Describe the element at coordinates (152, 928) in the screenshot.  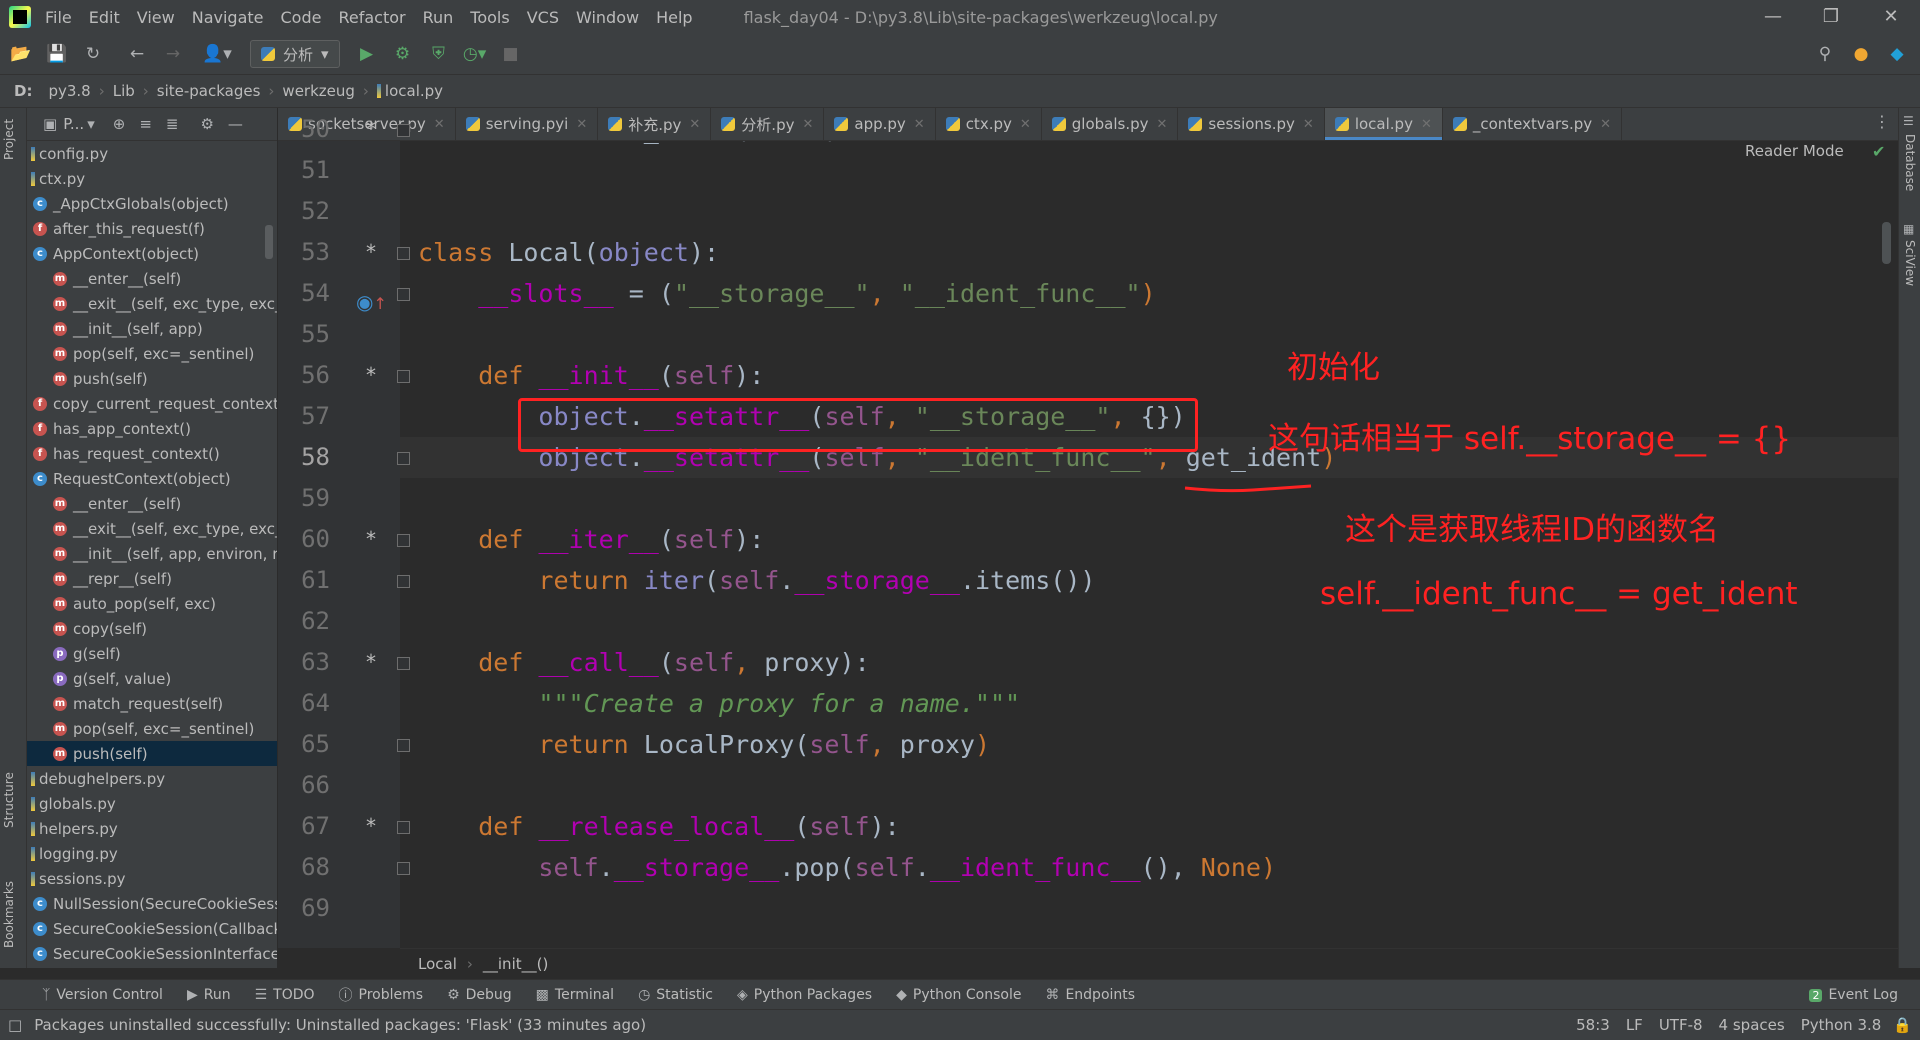
I see `tree-item: c SecureCookieSession(Callback` at that location.